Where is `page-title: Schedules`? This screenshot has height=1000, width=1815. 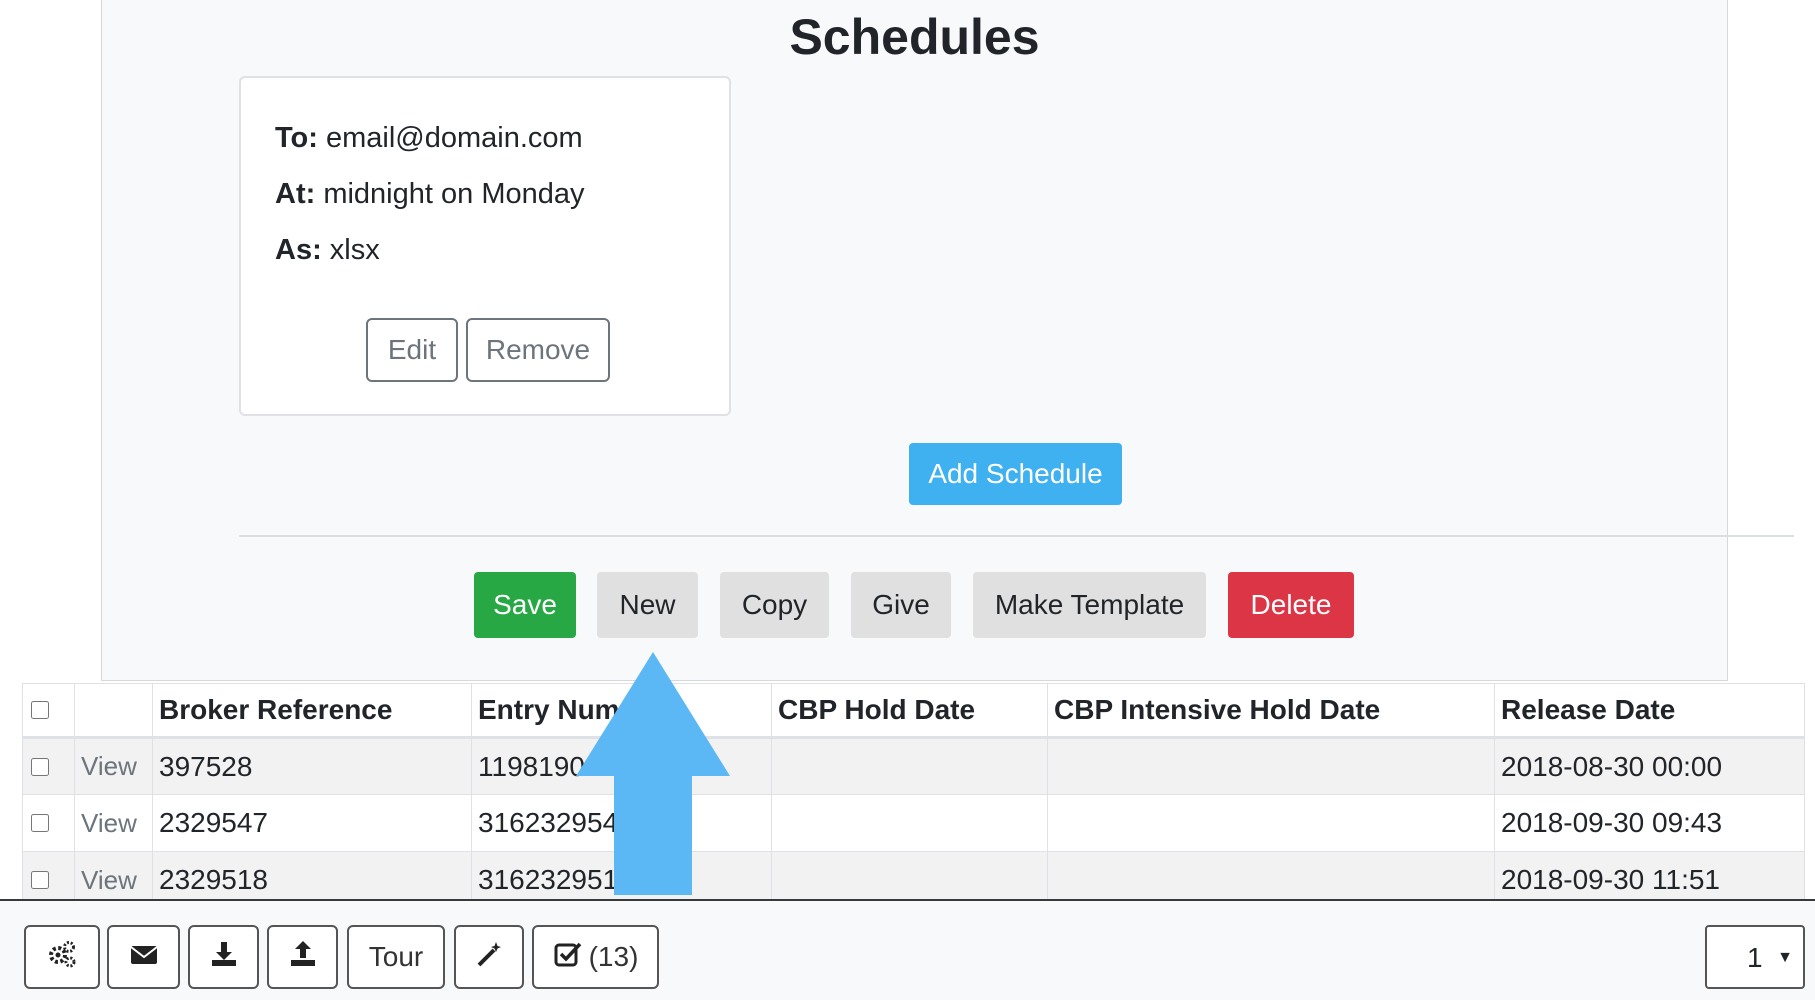
page-title: Schedules is located at coordinates (914, 37).